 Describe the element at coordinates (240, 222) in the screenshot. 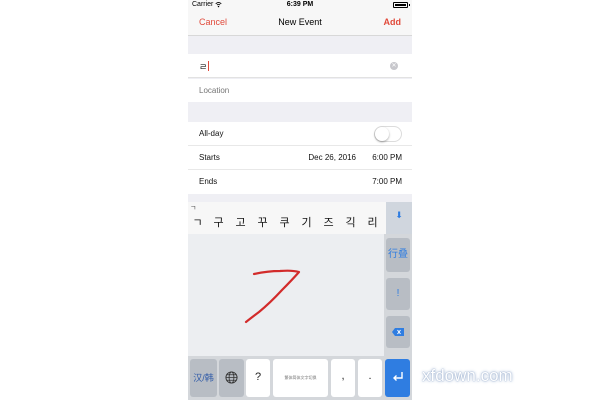

I see `candidate-3: 고` at that location.